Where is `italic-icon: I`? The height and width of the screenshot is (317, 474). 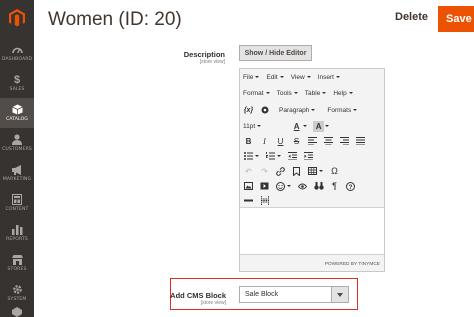 italic-icon: I is located at coordinates (264, 141).